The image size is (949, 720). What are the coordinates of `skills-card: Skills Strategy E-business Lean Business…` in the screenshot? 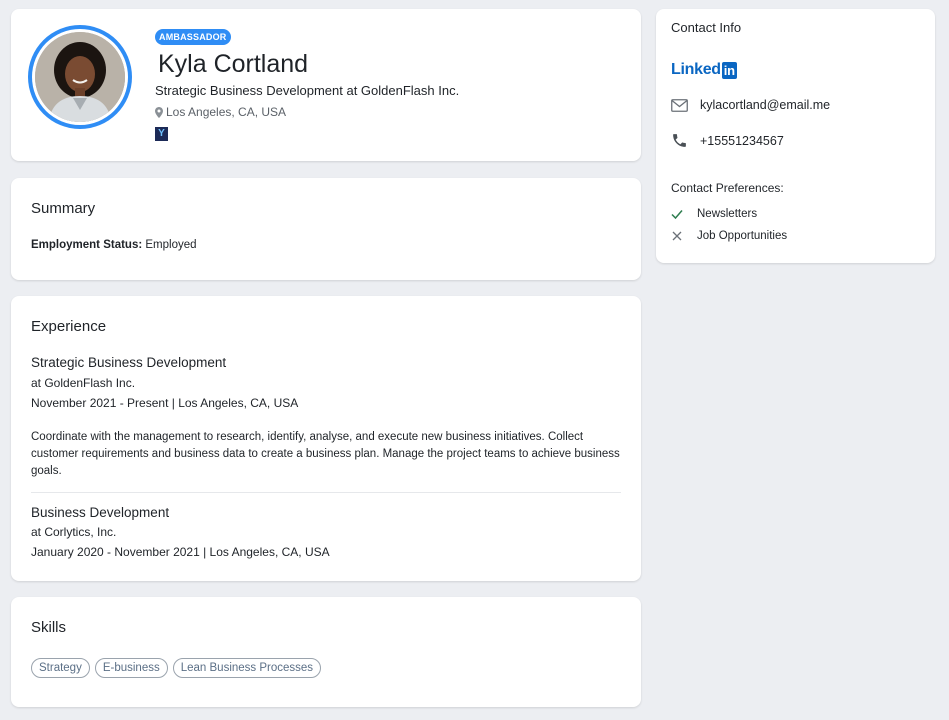 It's located at (326, 652).